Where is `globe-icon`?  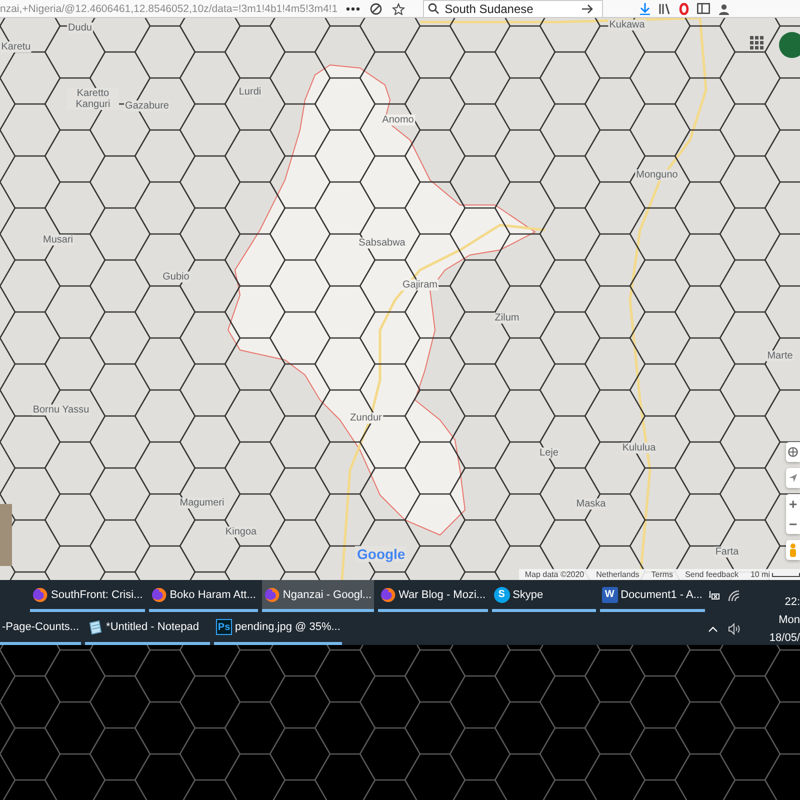 globe-icon is located at coordinates (793, 452).